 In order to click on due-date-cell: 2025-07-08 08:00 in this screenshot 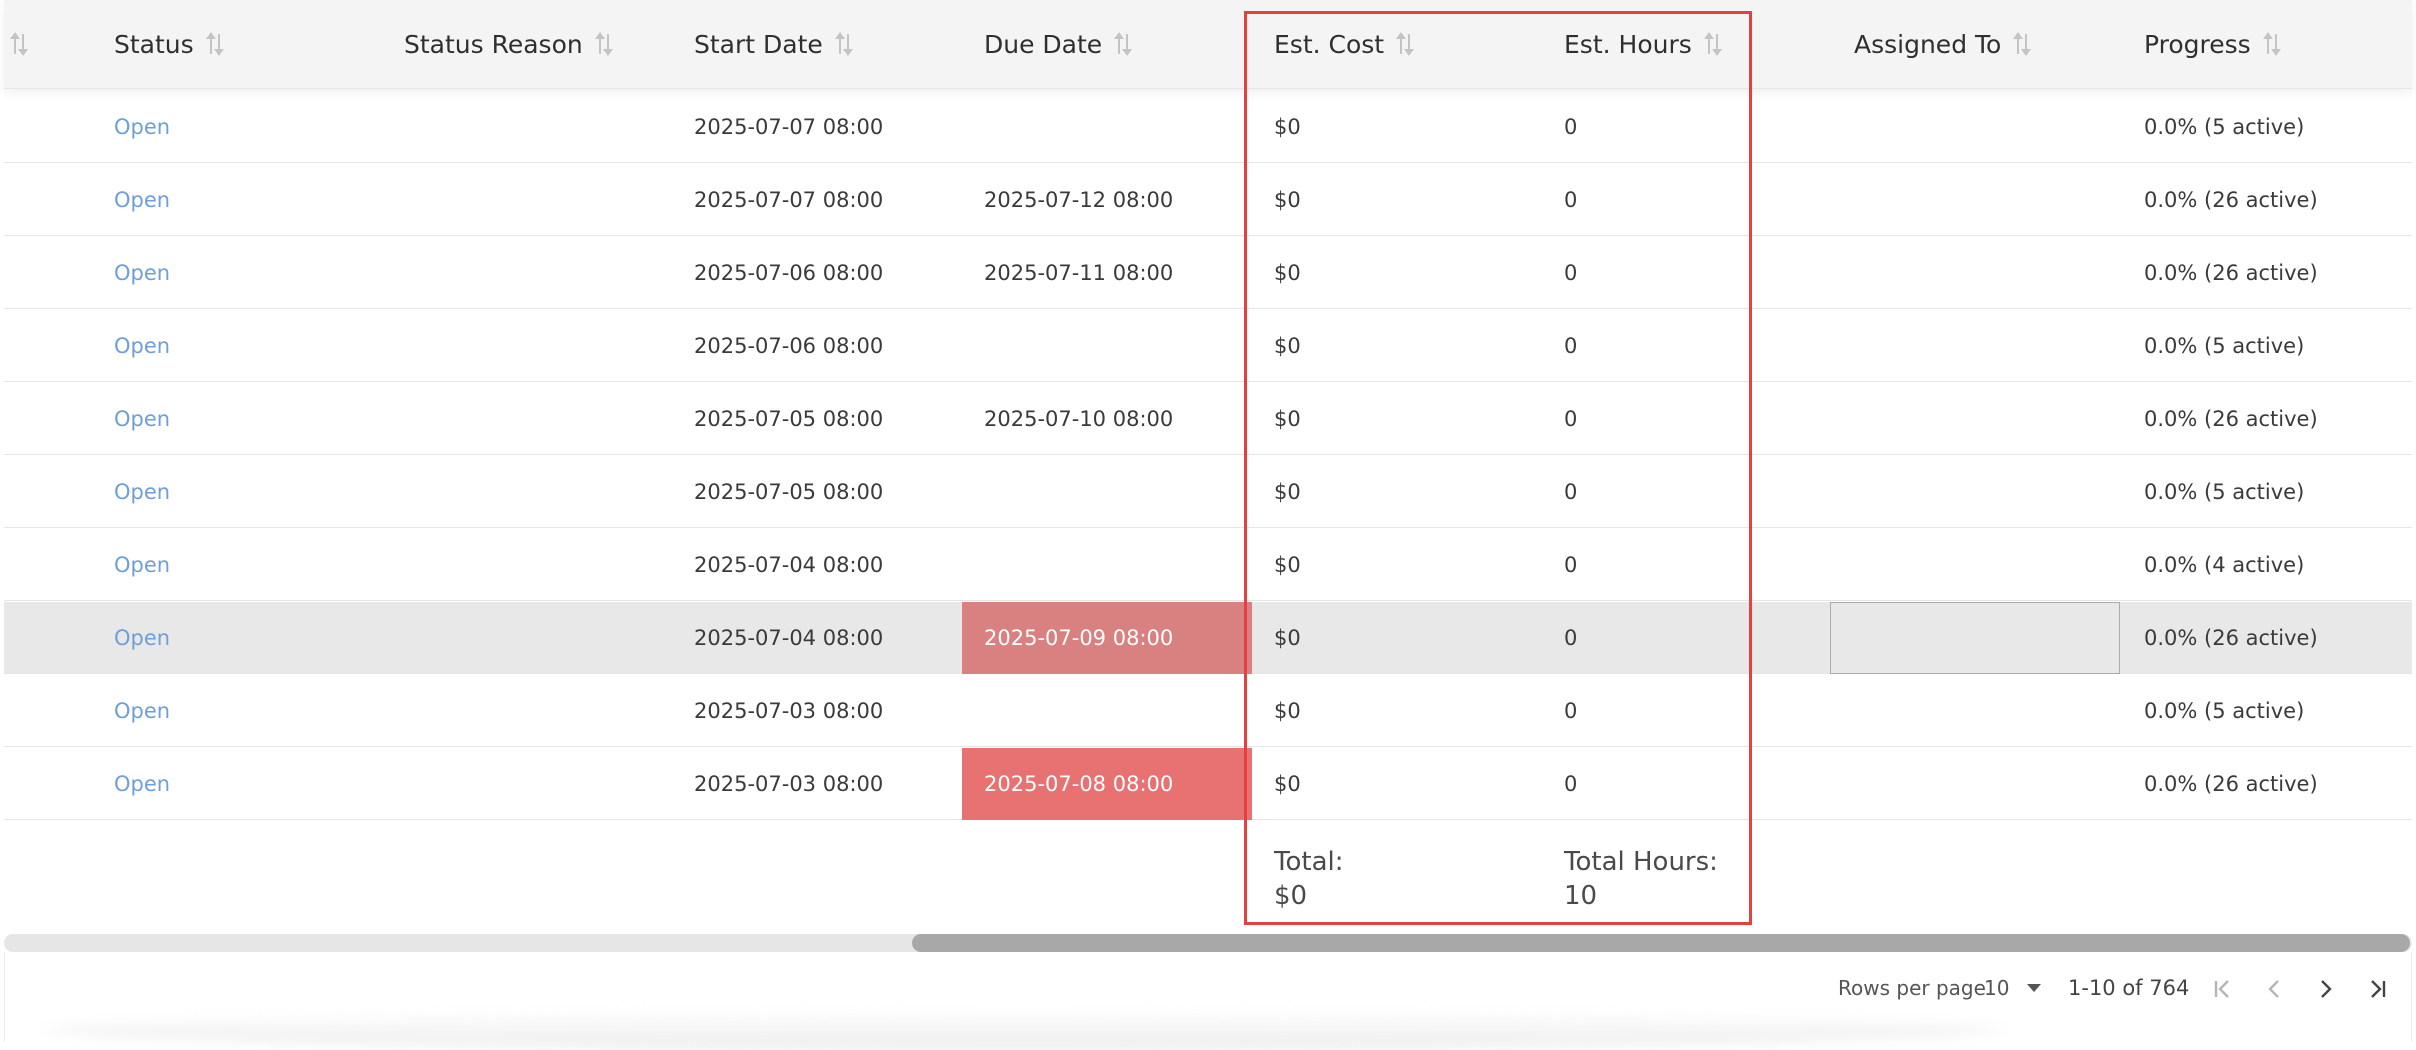, I will do `click(1079, 784)`.